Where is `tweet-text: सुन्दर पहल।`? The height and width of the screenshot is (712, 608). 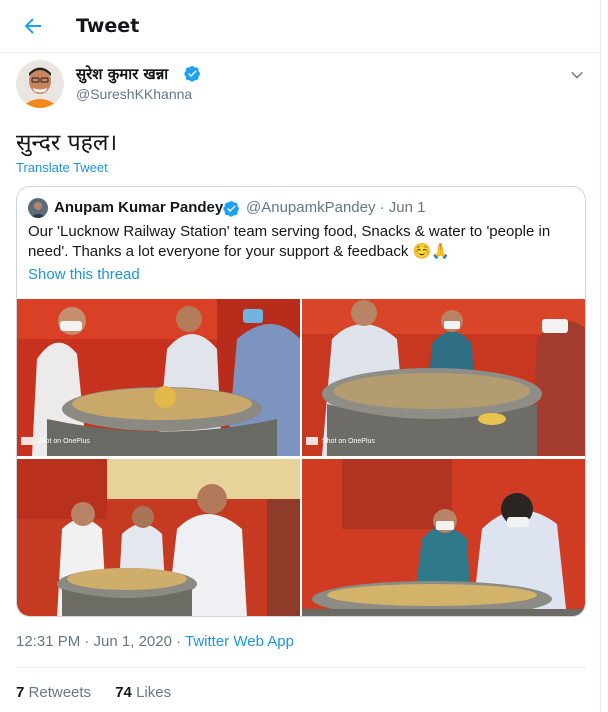 tweet-text: सुन्दर पहल। is located at coordinates (67, 143).